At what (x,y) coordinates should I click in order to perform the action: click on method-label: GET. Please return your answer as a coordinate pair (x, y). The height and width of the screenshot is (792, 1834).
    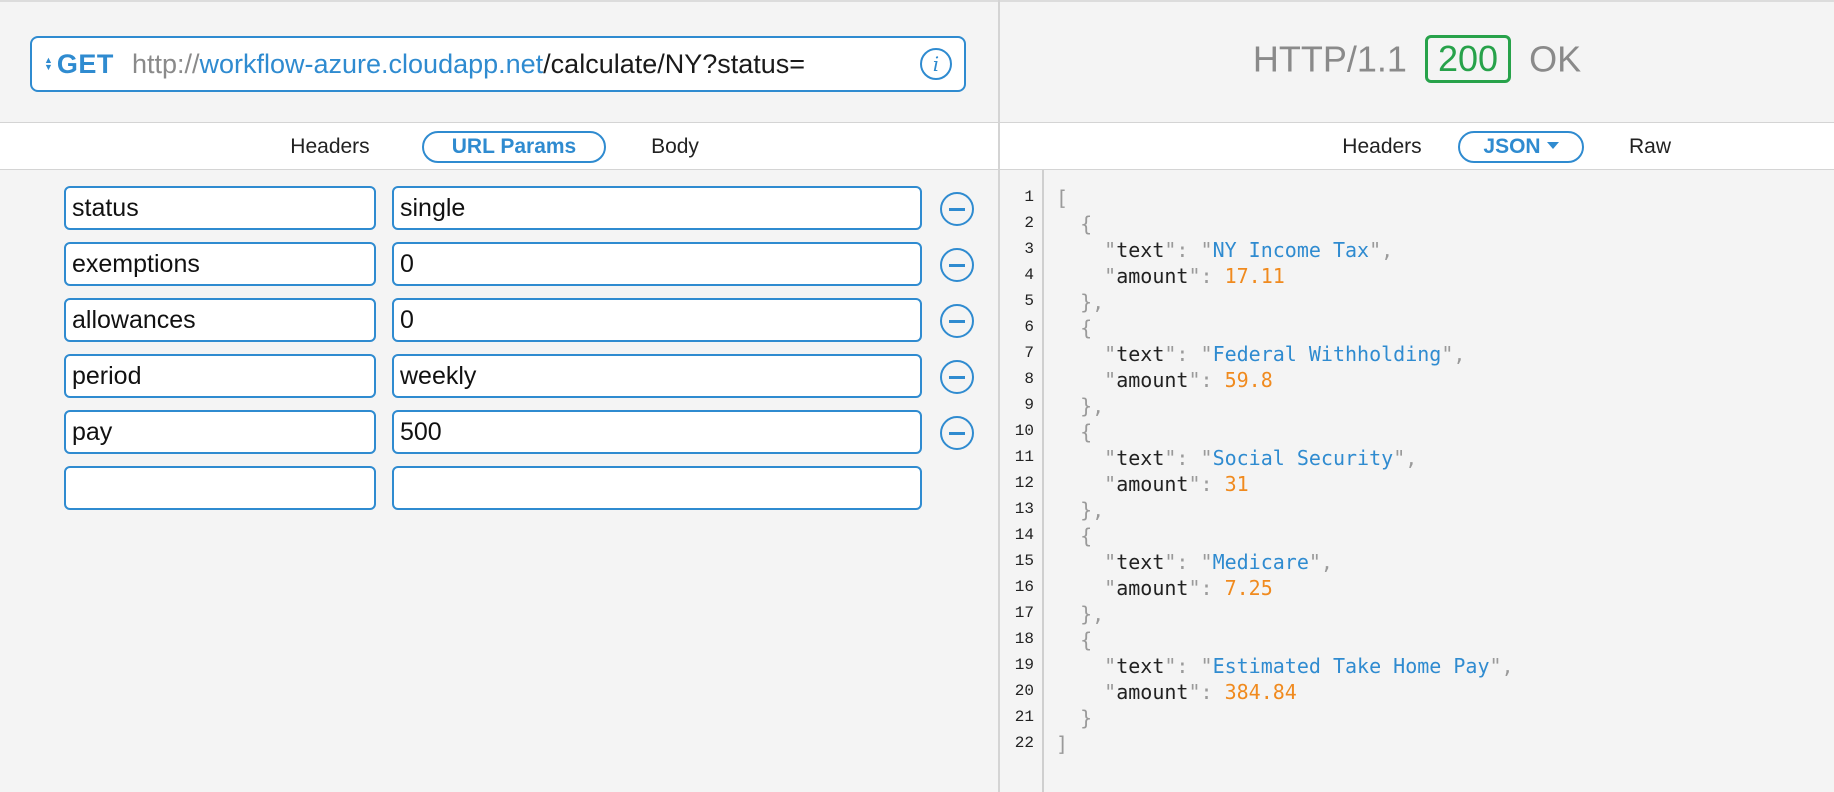
    Looking at the image, I should click on (85, 63).